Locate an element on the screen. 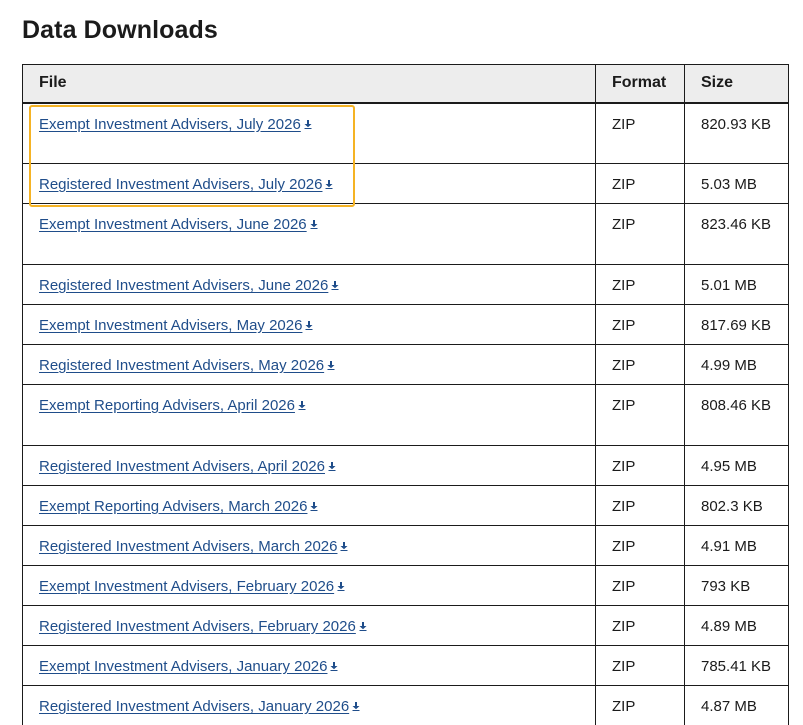  file-link-label: Exempt Reporting Advisers, April 2026 is located at coordinates (167, 405).